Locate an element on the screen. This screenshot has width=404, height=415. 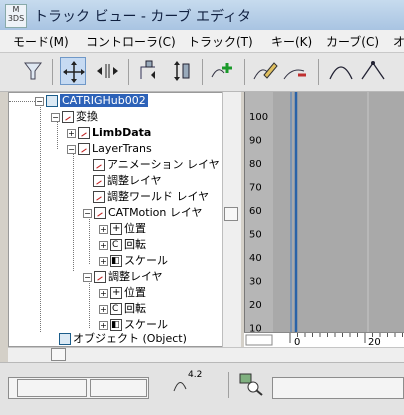
y-axis-label: 80 is located at coordinates (255, 164).